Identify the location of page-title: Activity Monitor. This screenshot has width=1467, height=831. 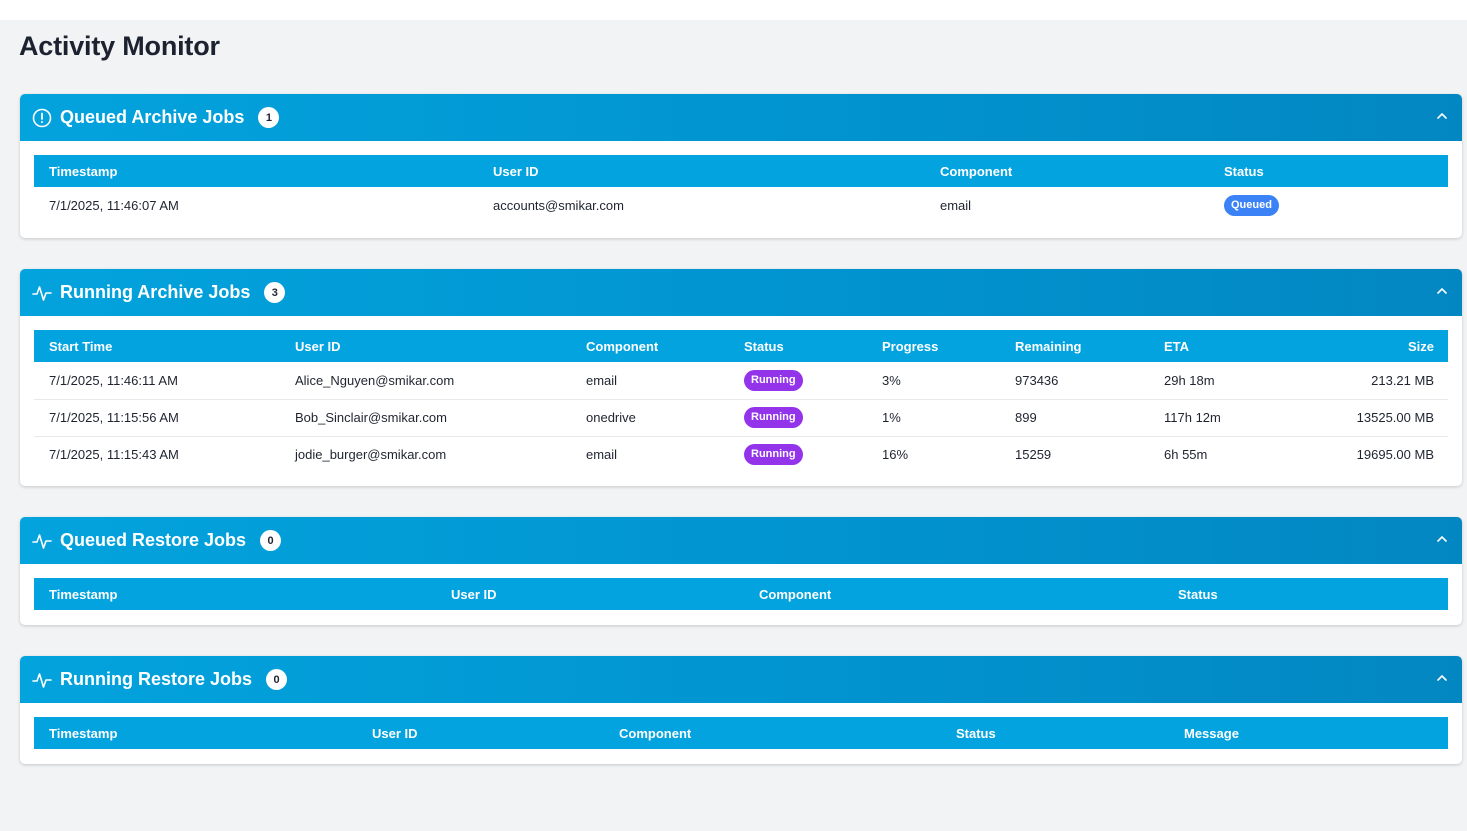
(119, 46).